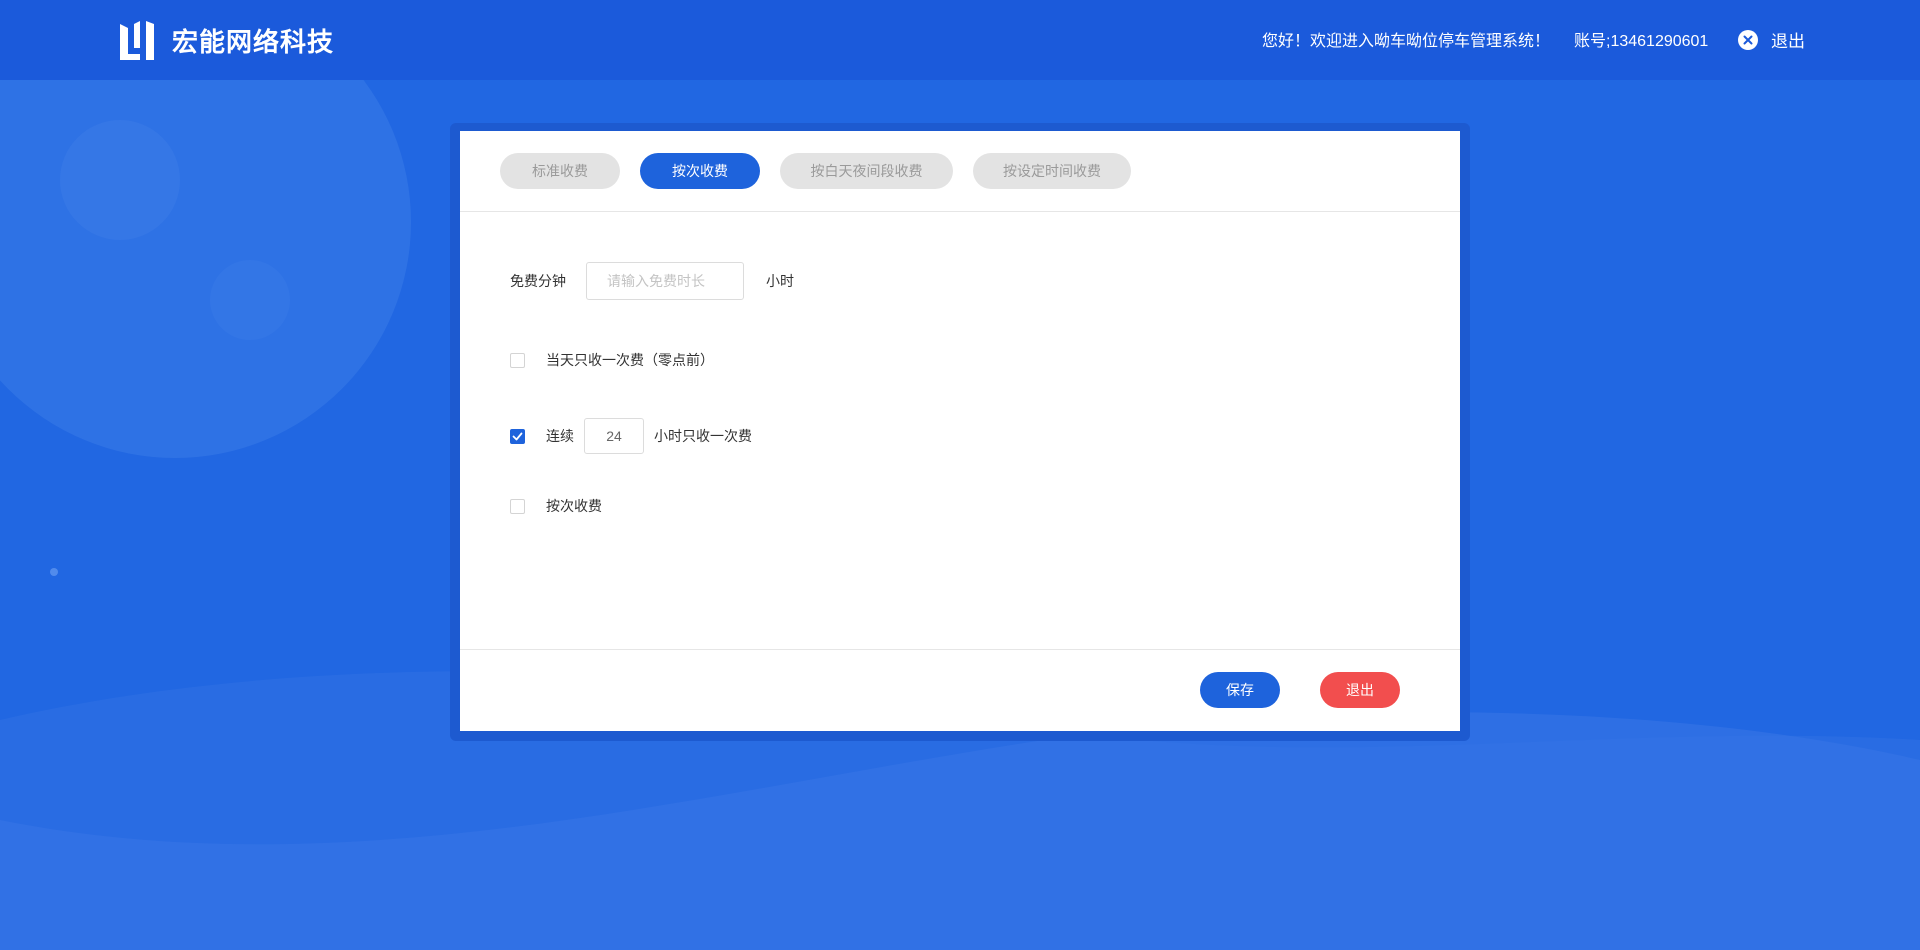 The image size is (1920, 950). Describe the element at coordinates (614, 436) in the screenshot. I see `continuous-hours-input` at that location.